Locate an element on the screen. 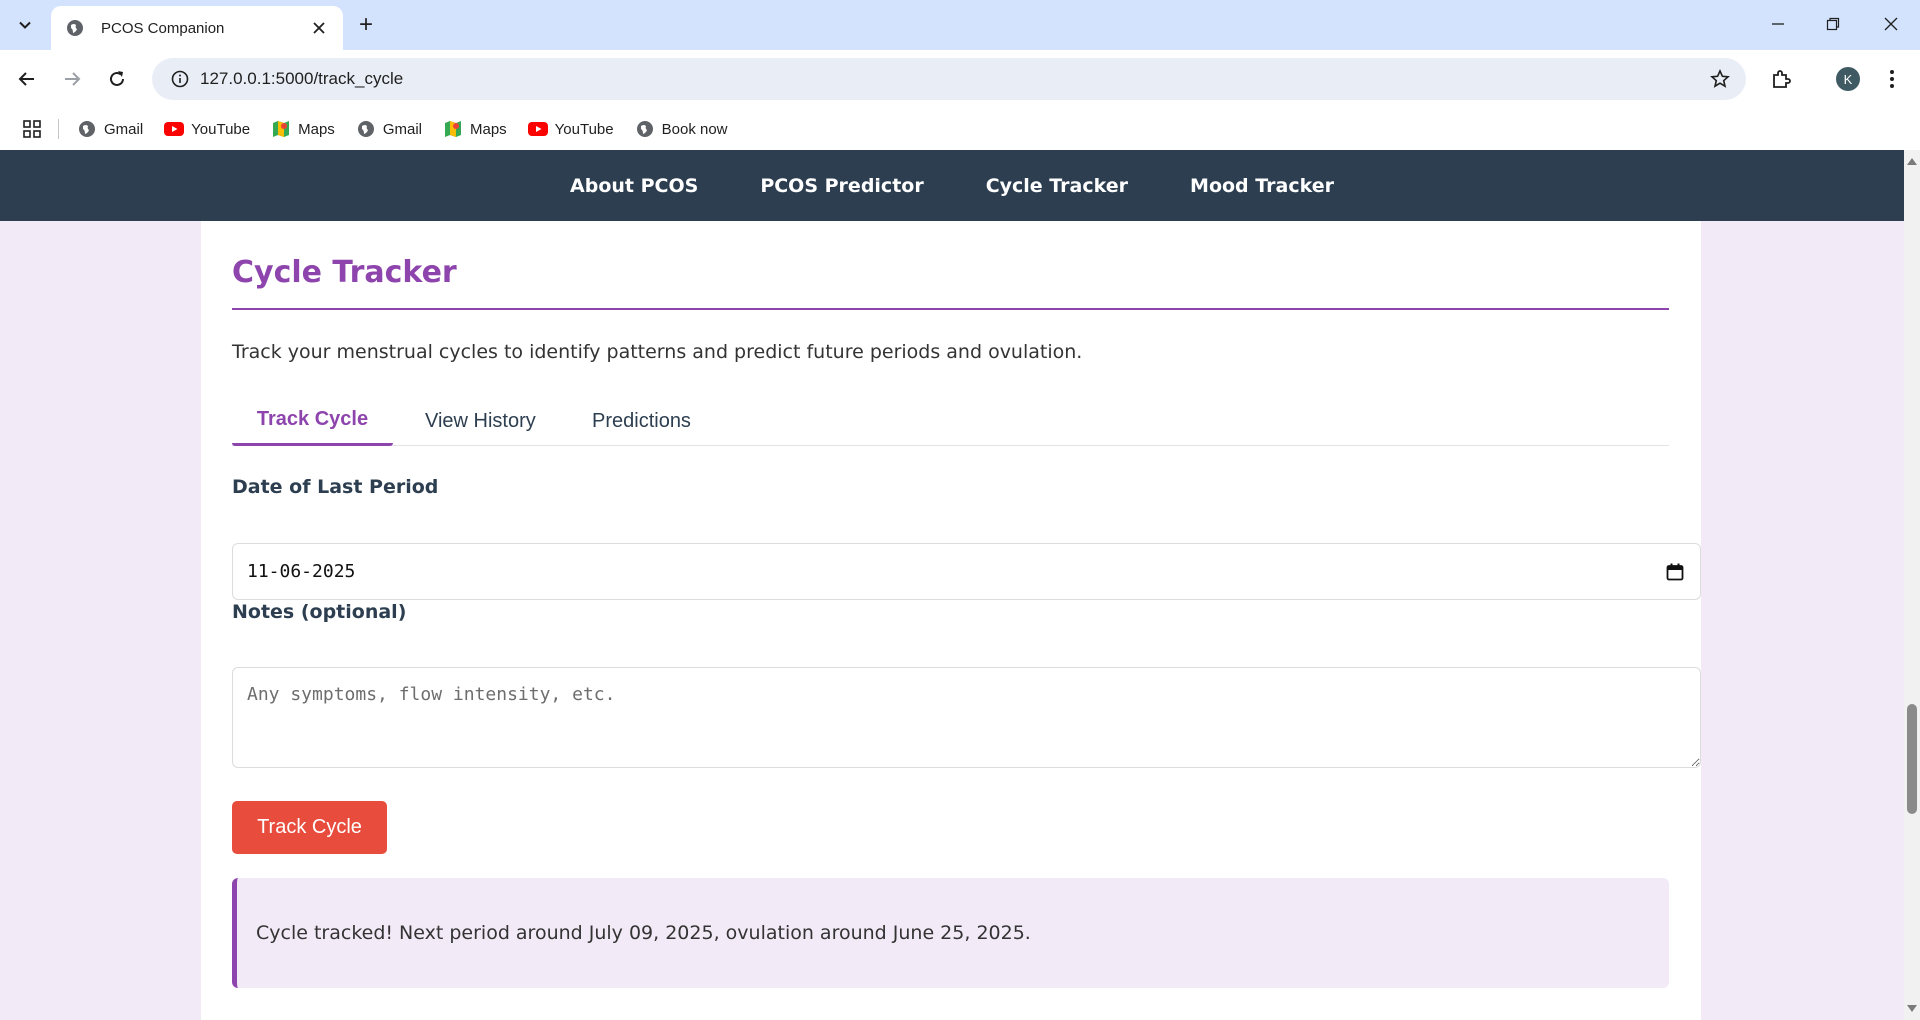 Image resolution: width=1920 pixels, height=1020 pixels. address-bar: 127.0.0.1:5000/track_cycle is located at coordinates (949, 79).